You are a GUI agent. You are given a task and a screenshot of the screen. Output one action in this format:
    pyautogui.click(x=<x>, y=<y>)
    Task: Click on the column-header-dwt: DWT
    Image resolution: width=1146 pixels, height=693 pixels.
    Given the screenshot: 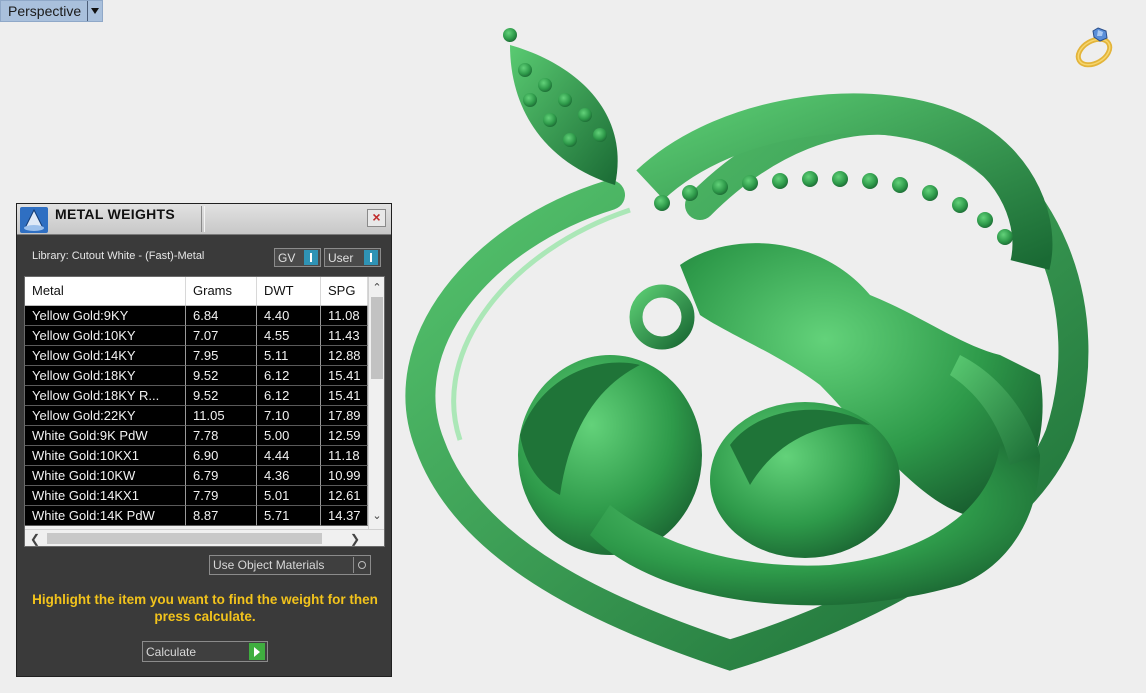 What is the action you would take?
    pyautogui.click(x=289, y=291)
    